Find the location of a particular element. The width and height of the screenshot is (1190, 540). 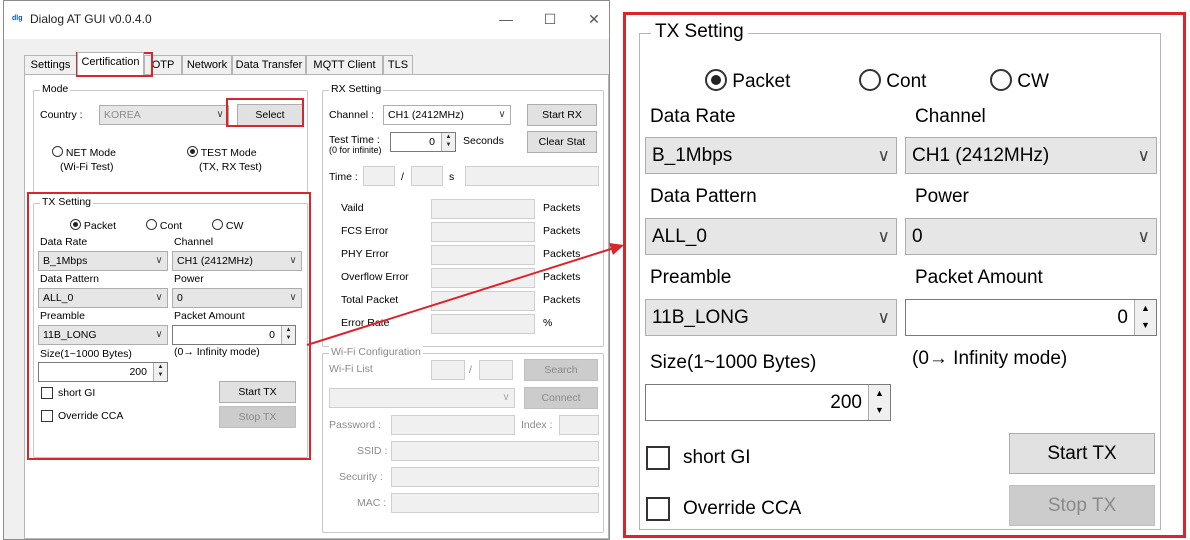

zoom-data-rate-select: B_1Mbps ∨ is located at coordinates (771, 155).